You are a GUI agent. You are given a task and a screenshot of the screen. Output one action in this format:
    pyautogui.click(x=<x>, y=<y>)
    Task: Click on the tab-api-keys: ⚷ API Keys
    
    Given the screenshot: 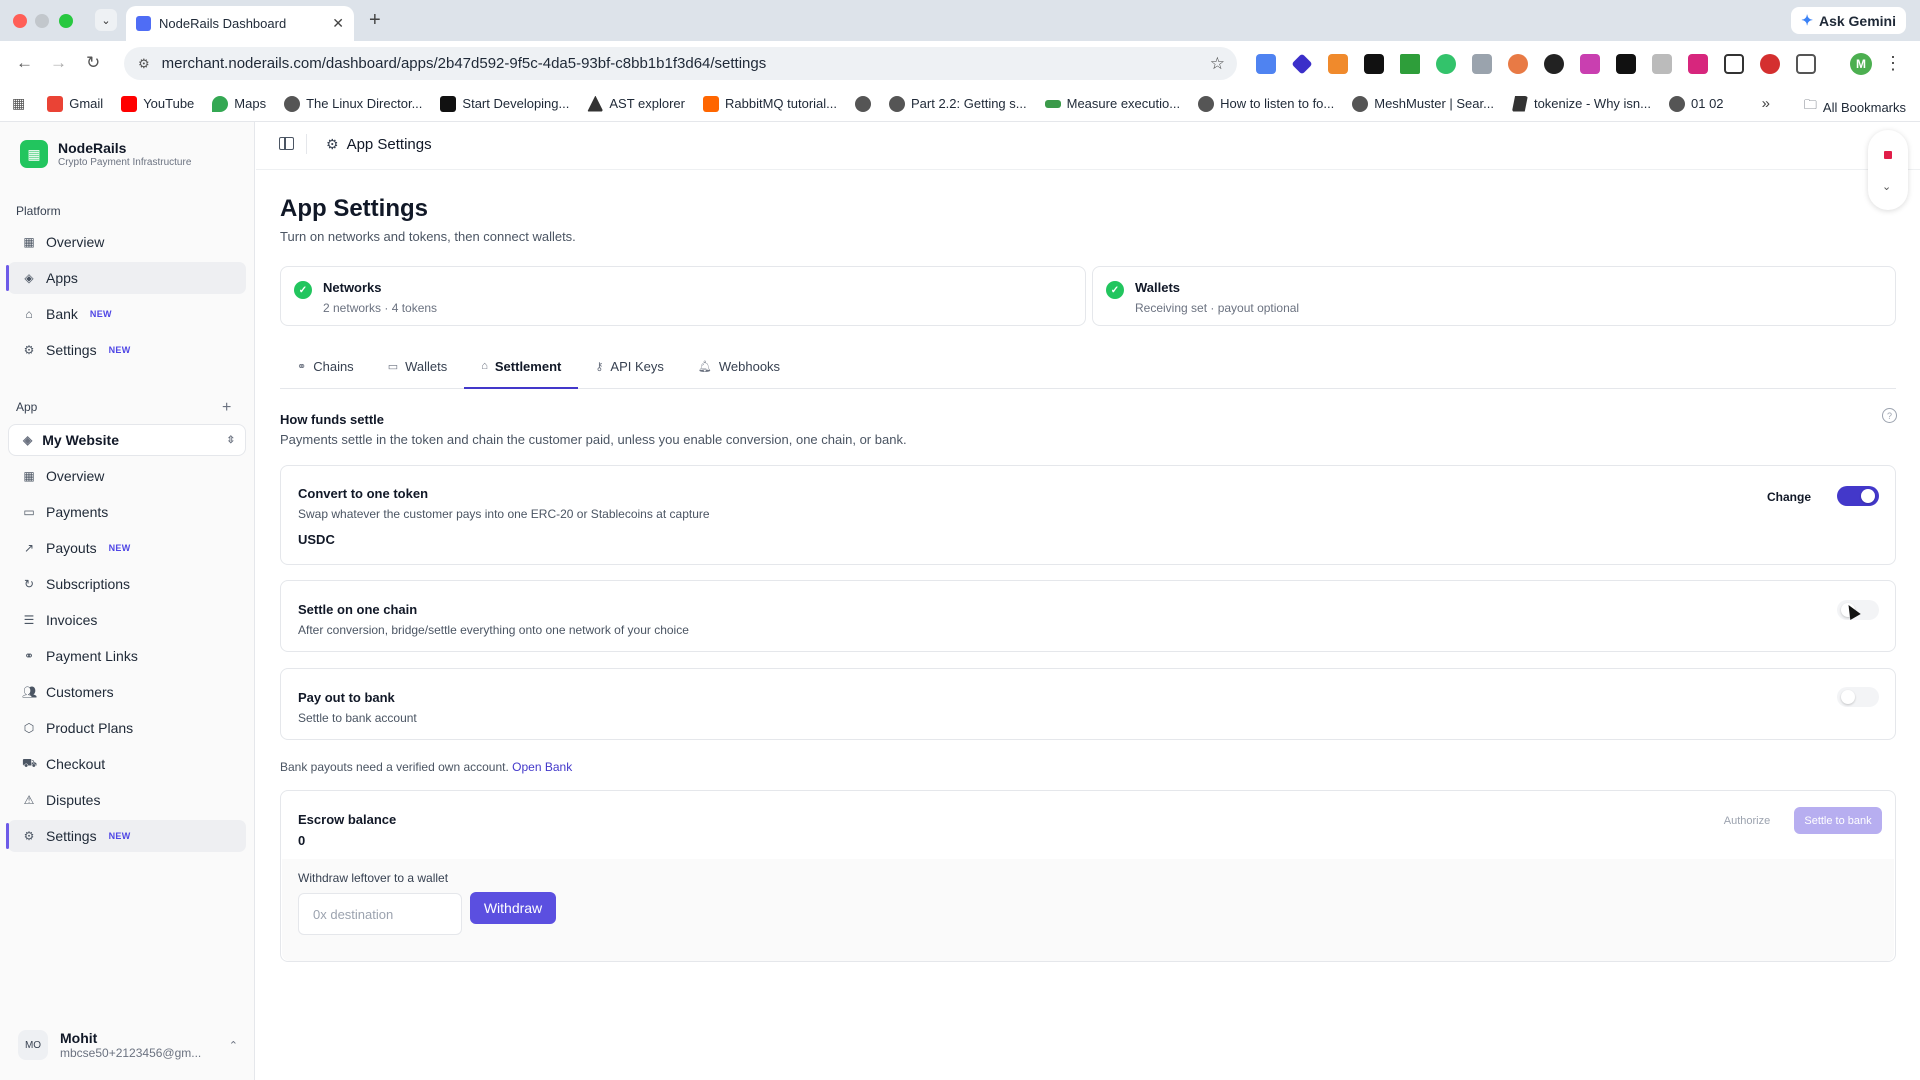 What is the action you would take?
    pyautogui.click(x=629, y=366)
    